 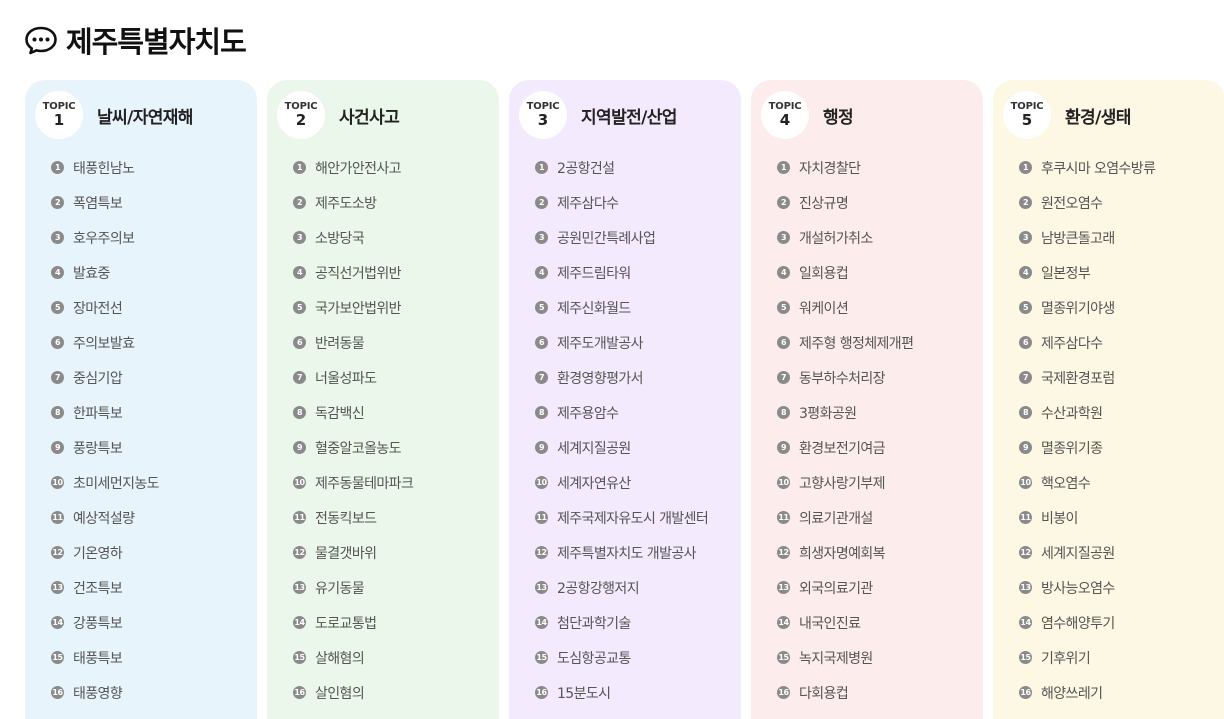 What do you see at coordinates (638, 167) in the screenshot?
I see `keyword-item: 1 2공항건설` at bounding box center [638, 167].